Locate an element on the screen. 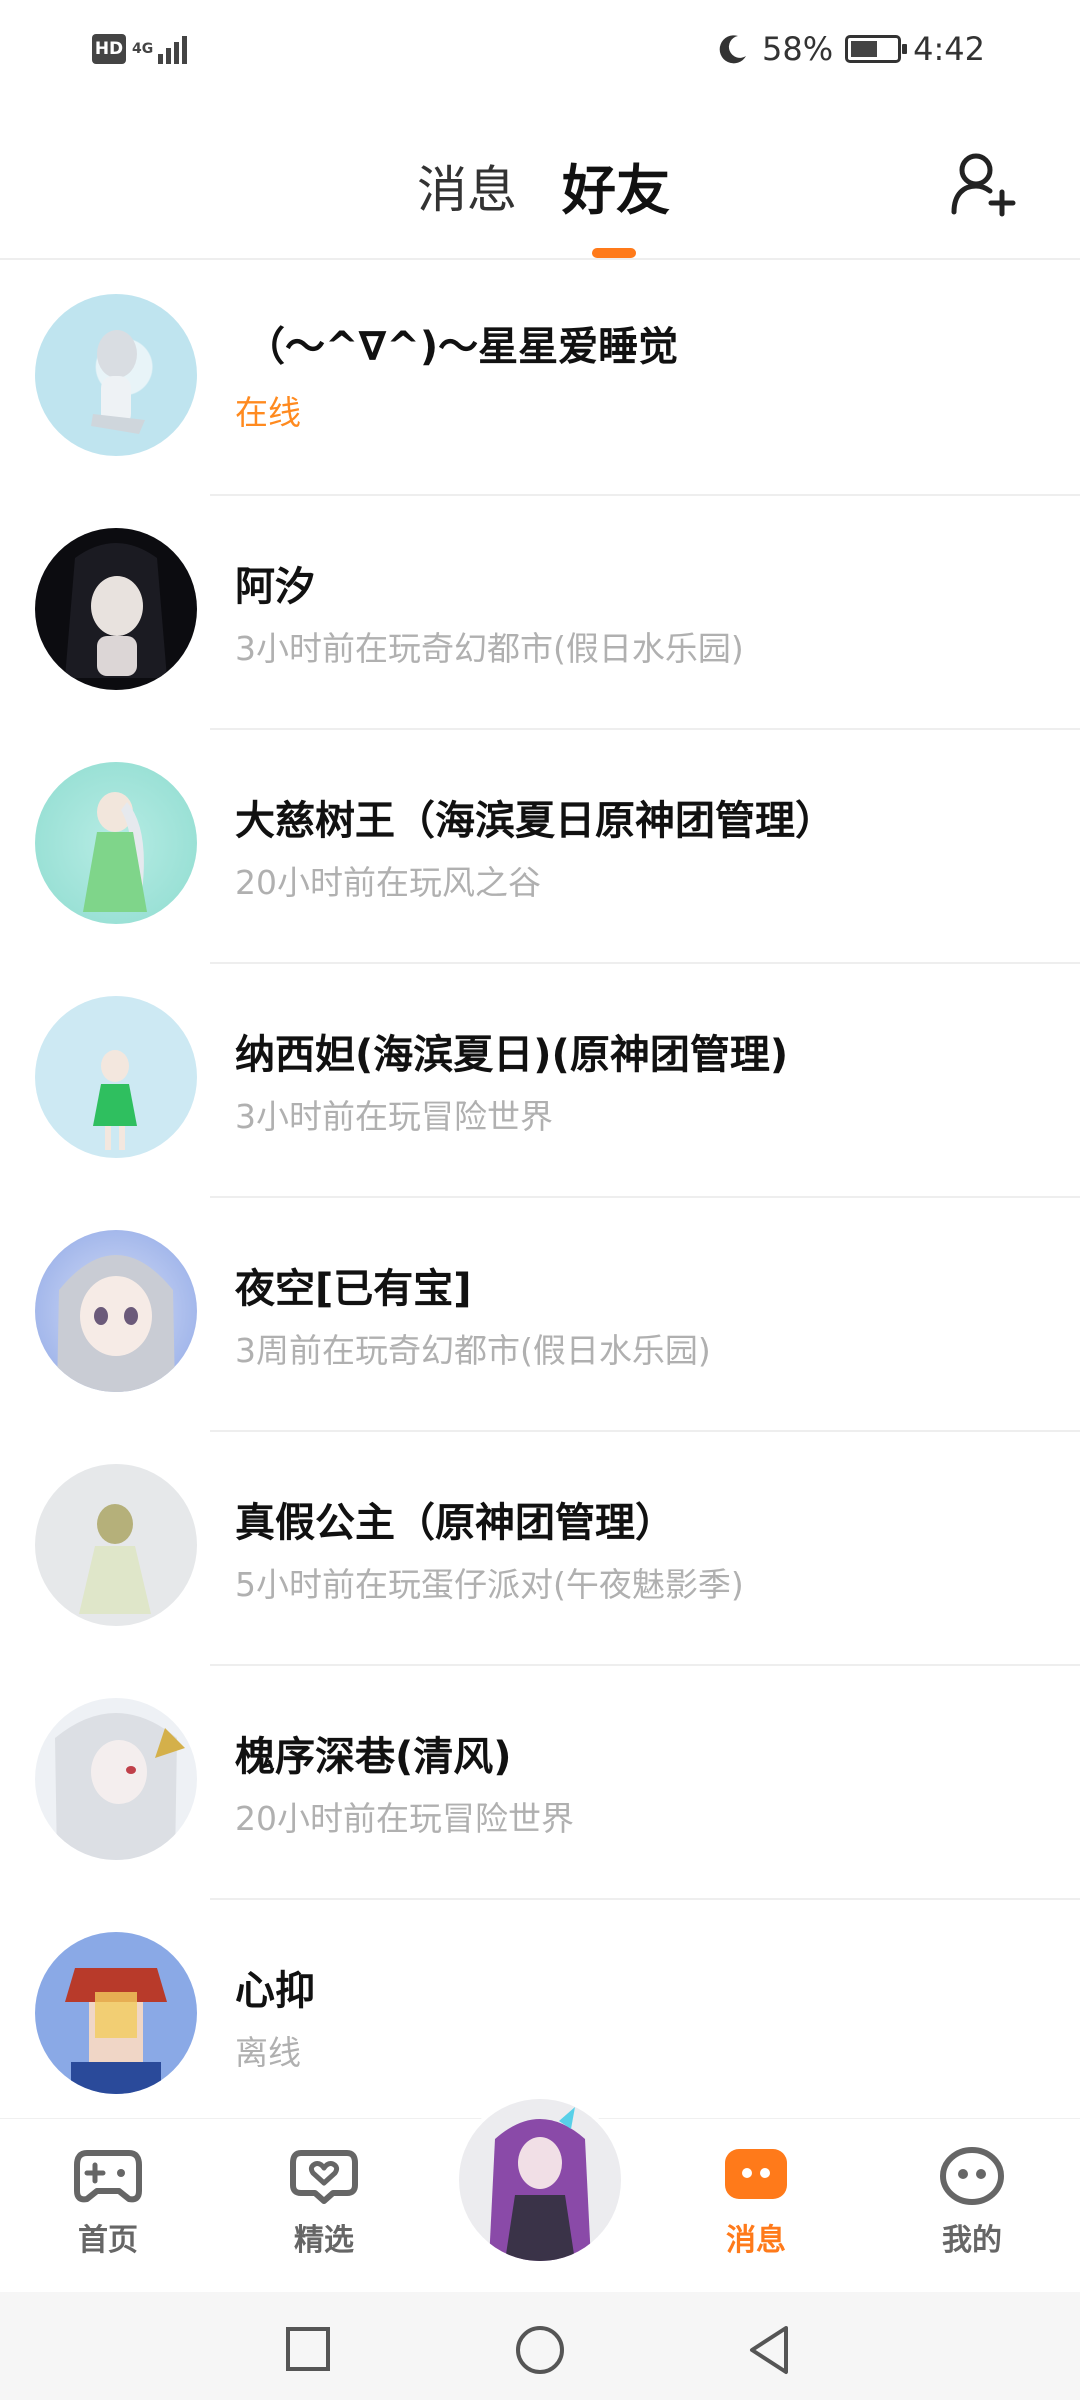 Image resolution: width=1080 pixels, height=2400 pixels. face-icon is located at coordinates (972, 2176).